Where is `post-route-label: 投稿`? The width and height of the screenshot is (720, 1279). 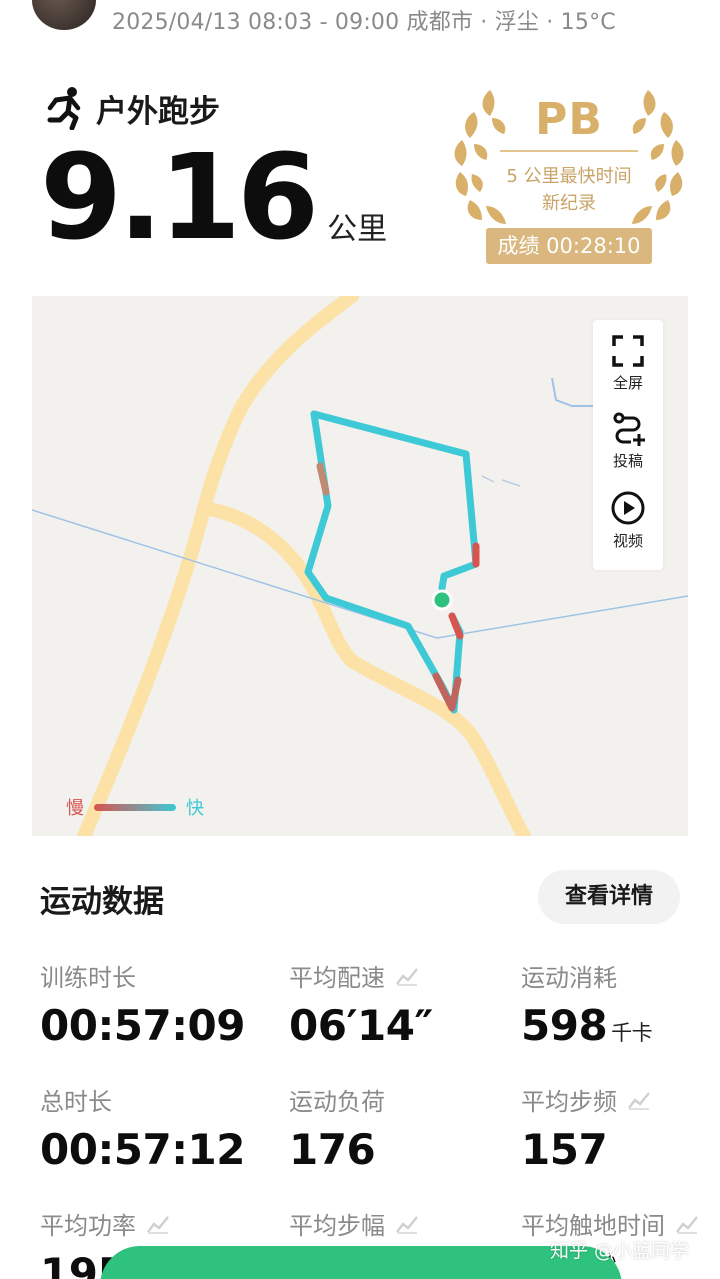 post-route-label: 投稿 is located at coordinates (627, 461).